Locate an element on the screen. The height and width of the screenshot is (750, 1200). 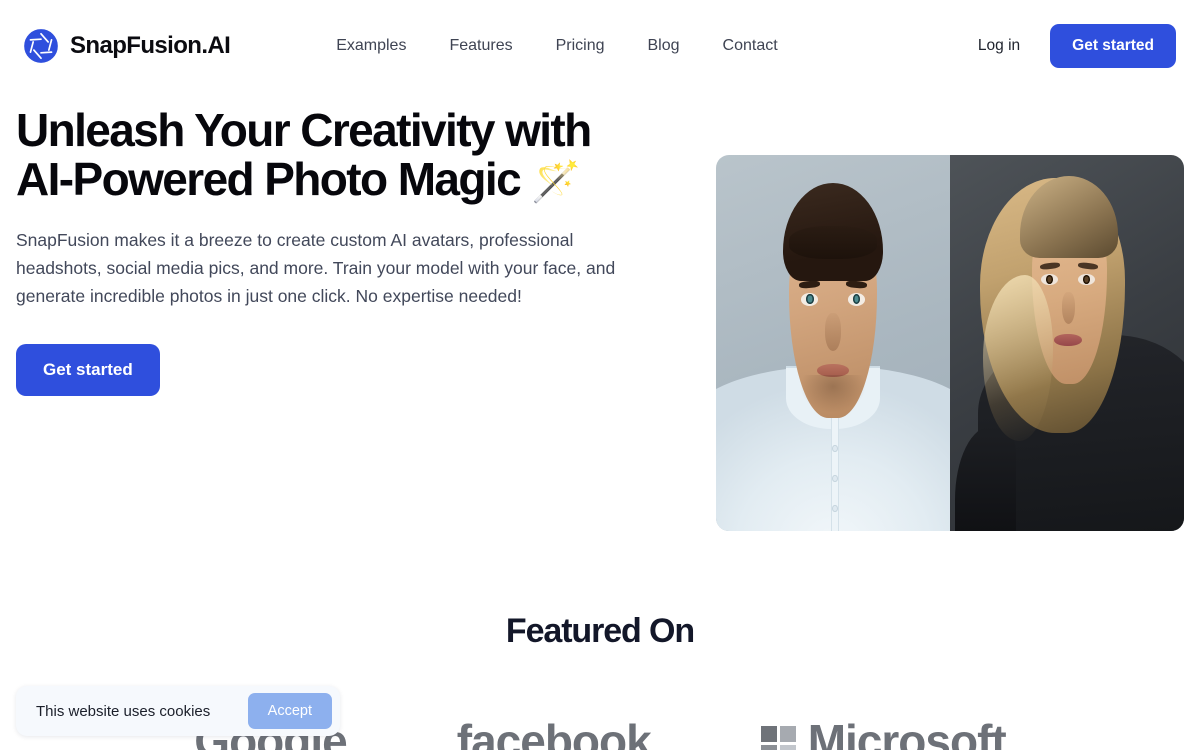
microsoft-squares-icon is located at coordinates (778, 737).